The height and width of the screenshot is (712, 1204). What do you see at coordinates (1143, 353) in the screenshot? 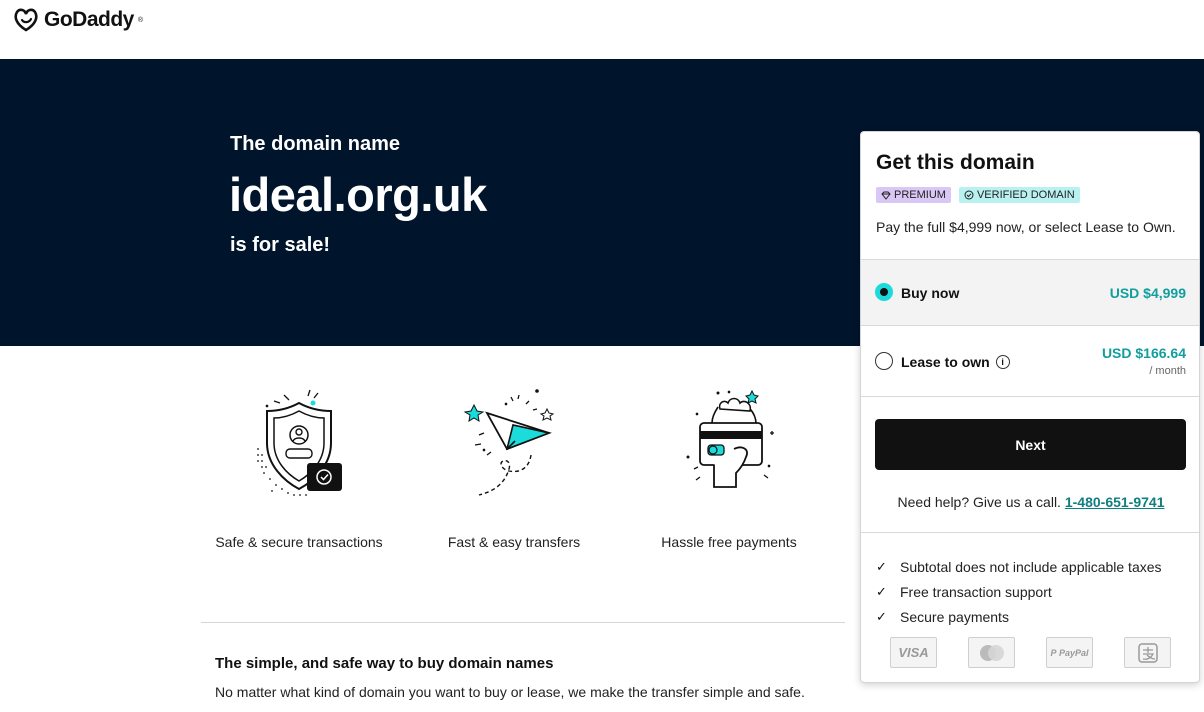
I see `lease-price: USD $166.64` at bounding box center [1143, 353].